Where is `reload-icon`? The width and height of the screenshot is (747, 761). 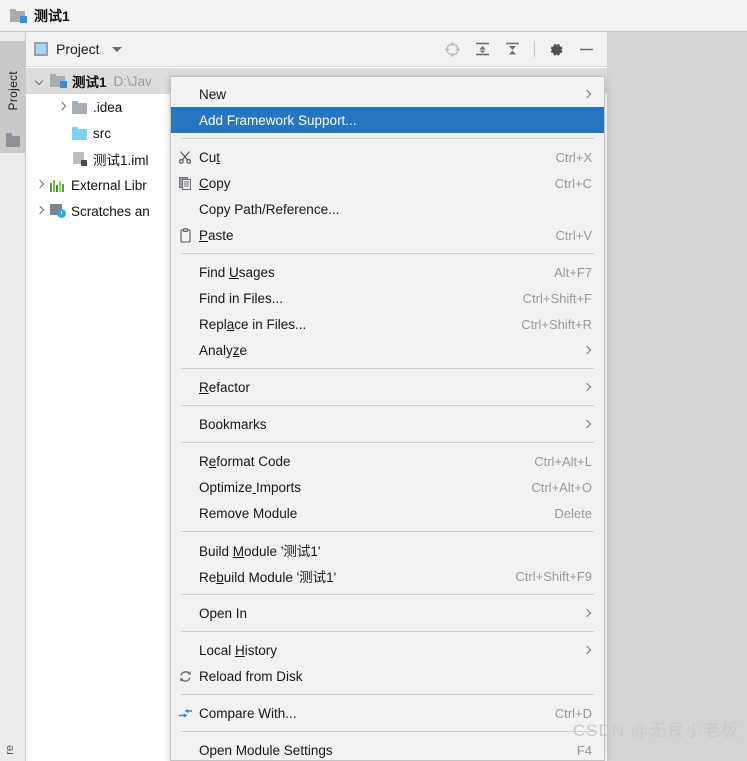 reload-icon is located at coordinates (185, 676).